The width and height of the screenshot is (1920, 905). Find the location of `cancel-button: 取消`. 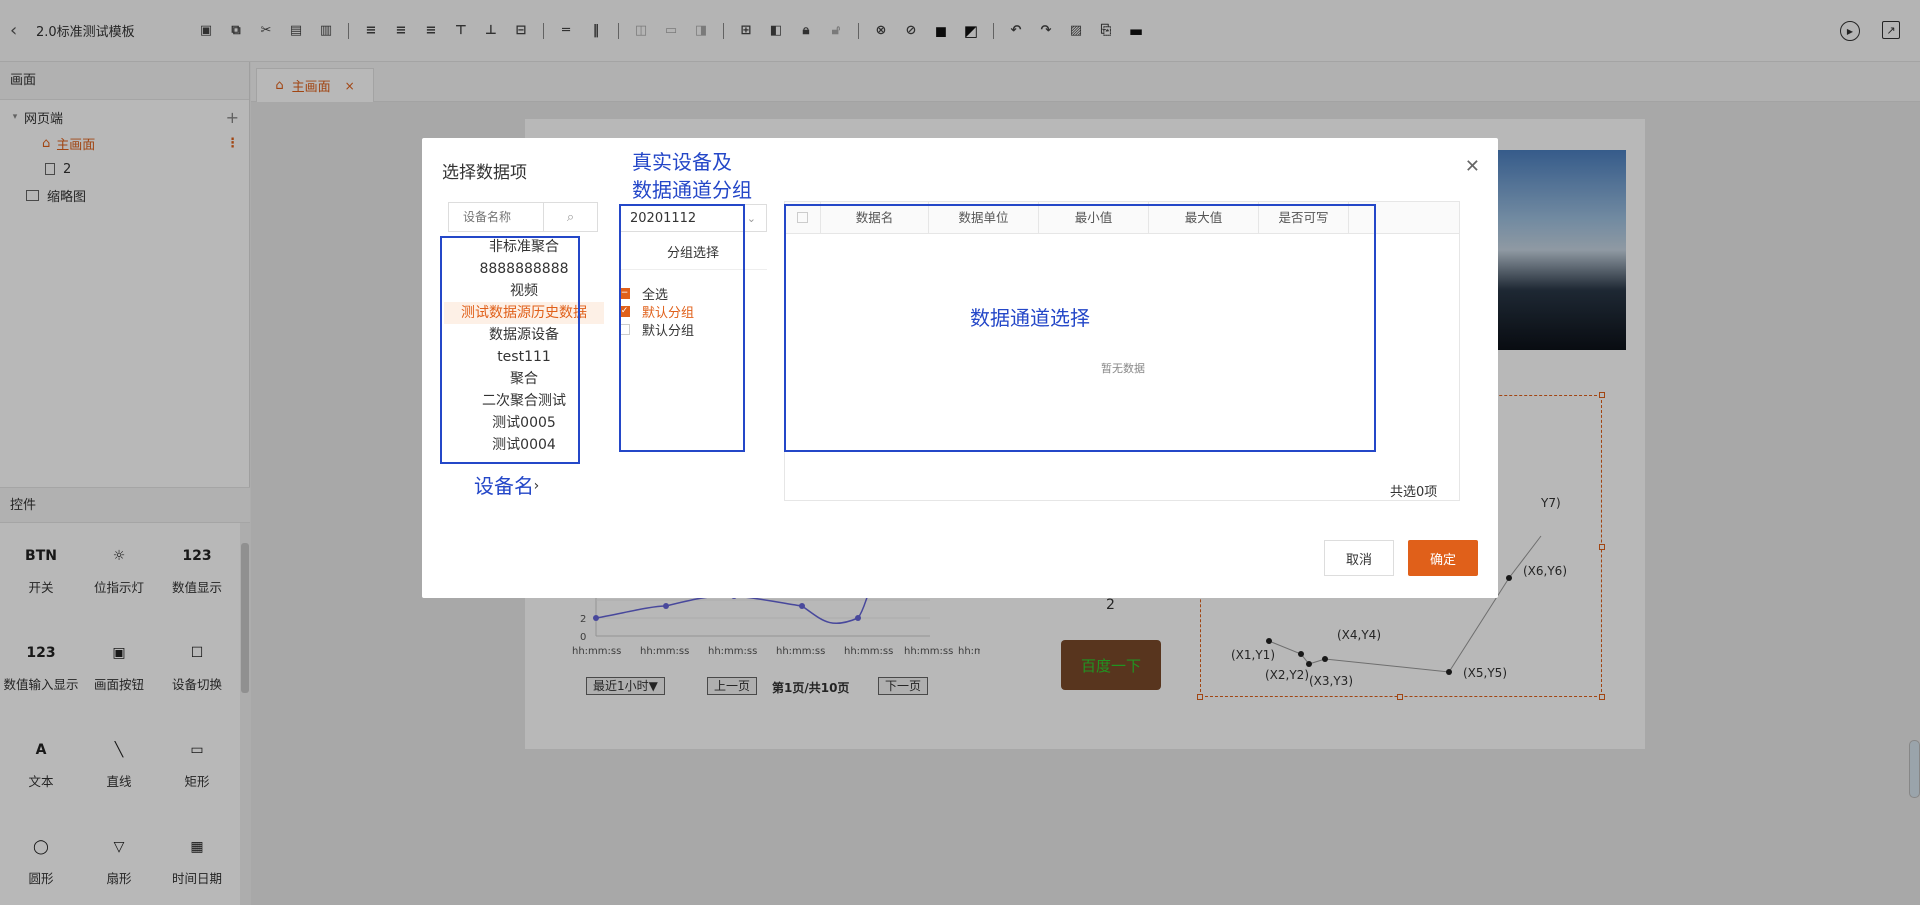

cancel-button: 取消 is located at coordinates (1359, 558).